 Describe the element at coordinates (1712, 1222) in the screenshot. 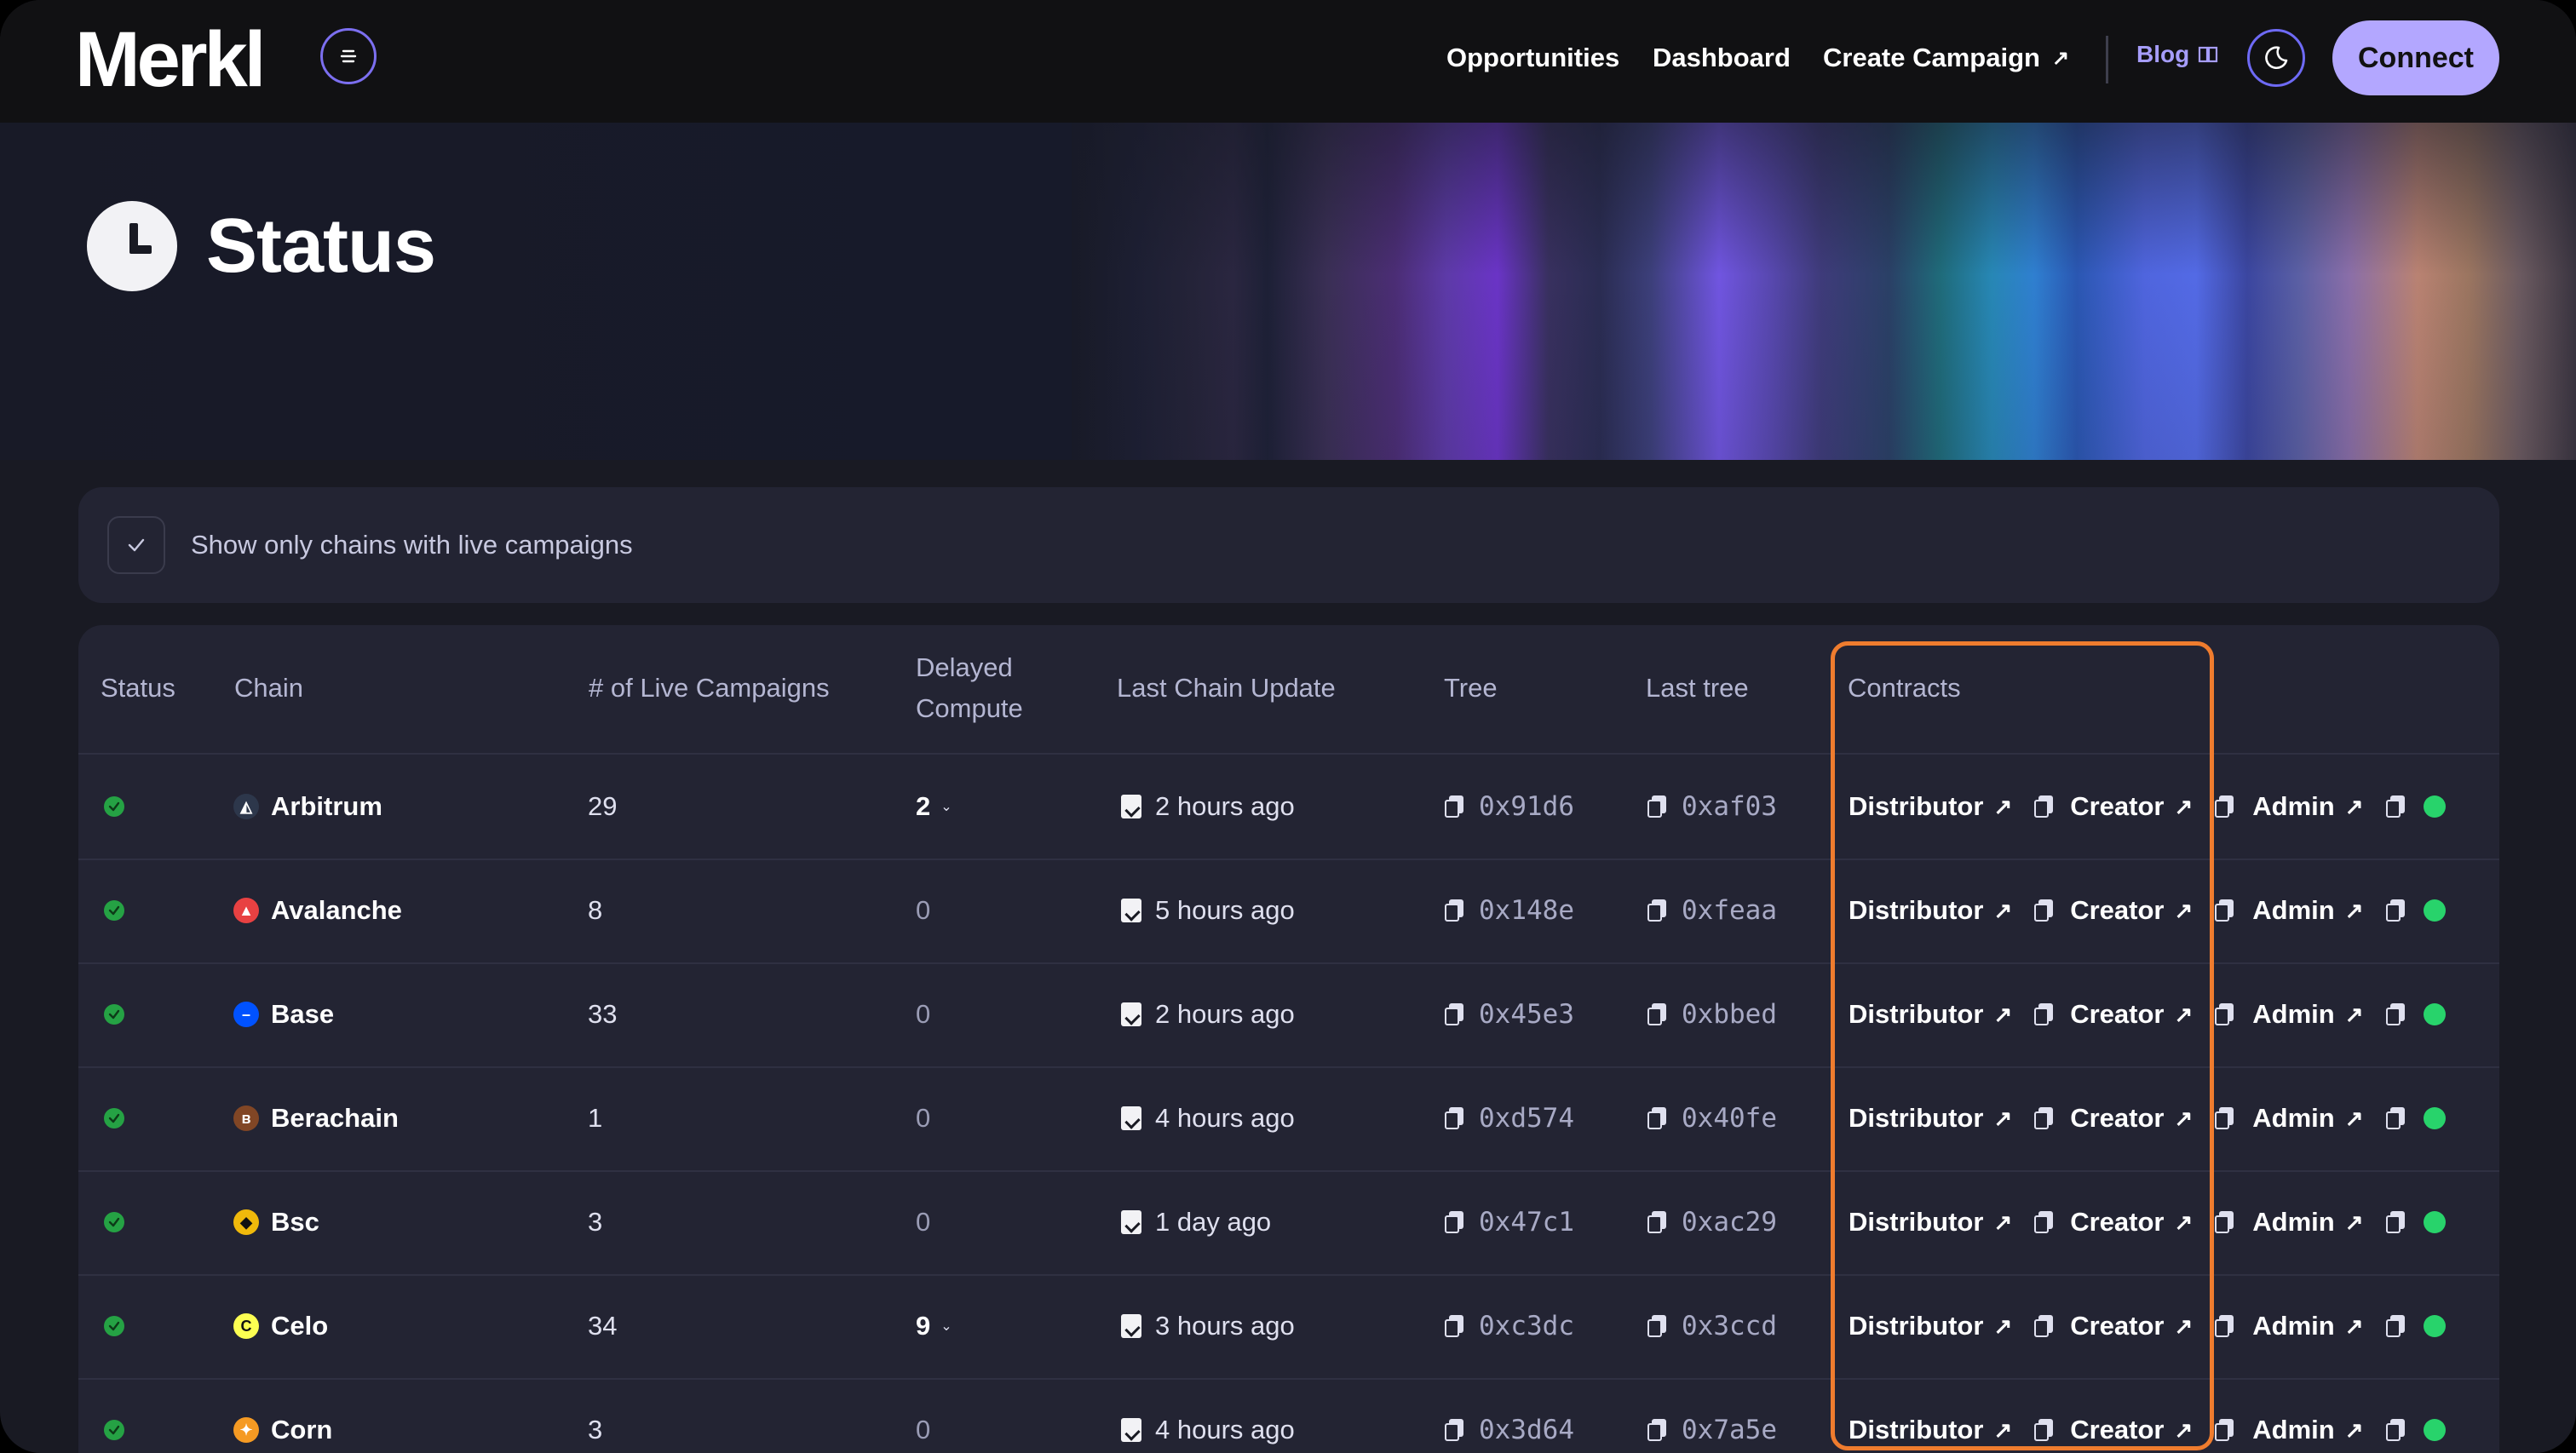

I see `last-tree-cell: 0xac29` at that location.